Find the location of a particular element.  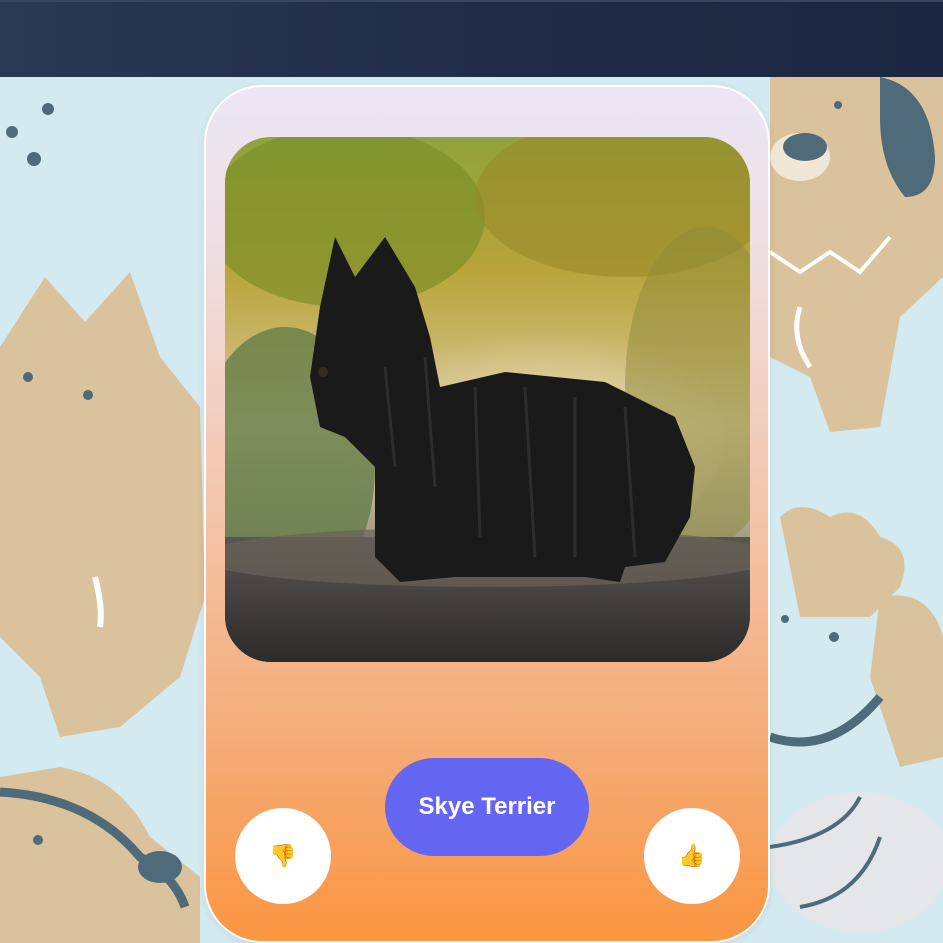

dislike-button: 👎 is located at coordinates (283, 856).